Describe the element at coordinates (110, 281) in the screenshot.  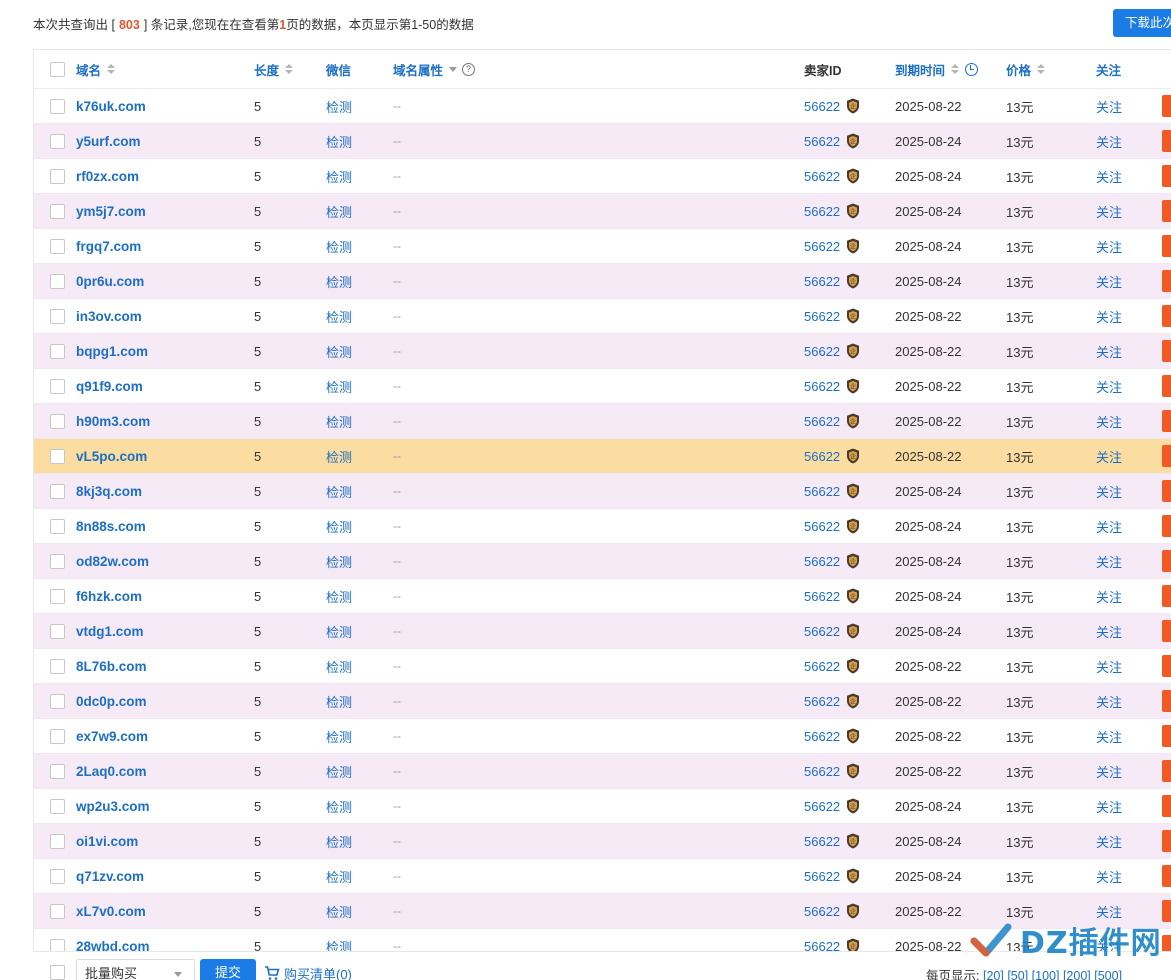
I see `domain-link: 0pr6u.com` at that location.